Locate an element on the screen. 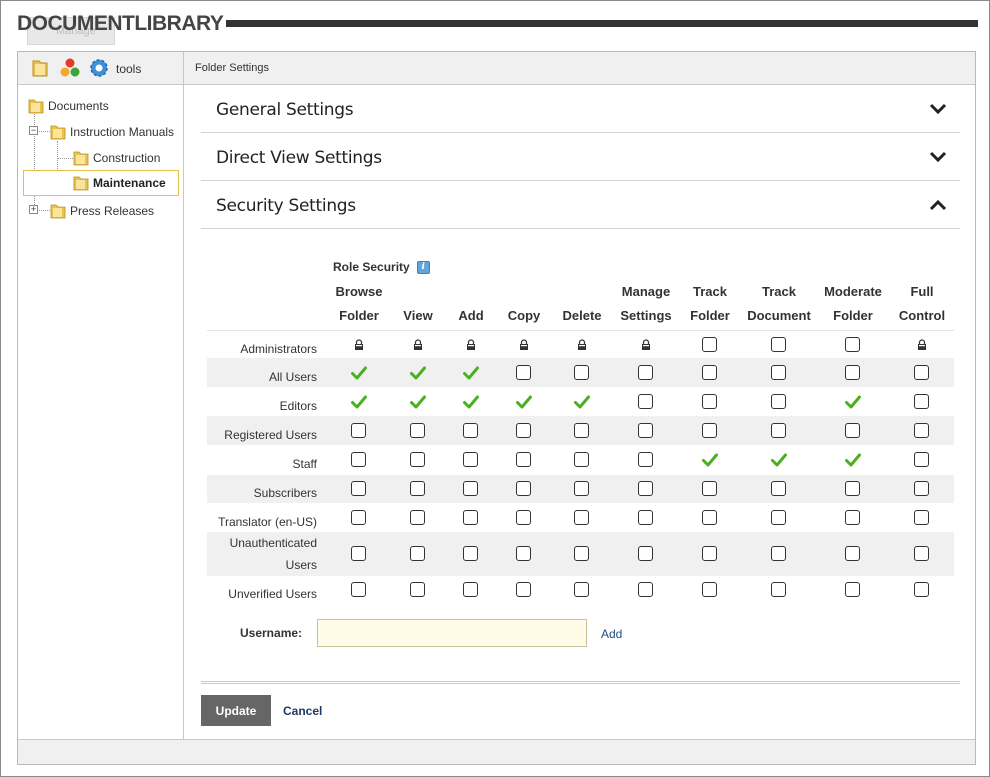  chevron-up-icon is located at coordinates (938, 205).